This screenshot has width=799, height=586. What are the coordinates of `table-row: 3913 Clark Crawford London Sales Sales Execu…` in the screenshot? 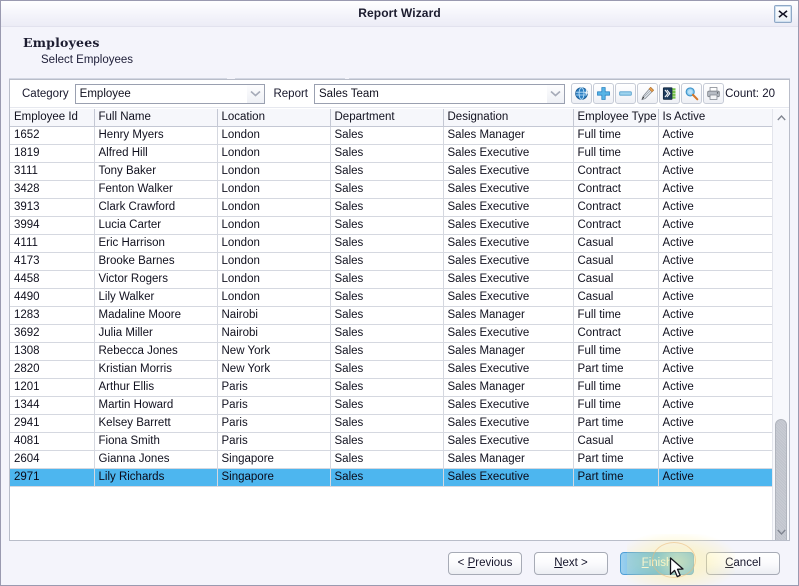 It's located at (391, 207).